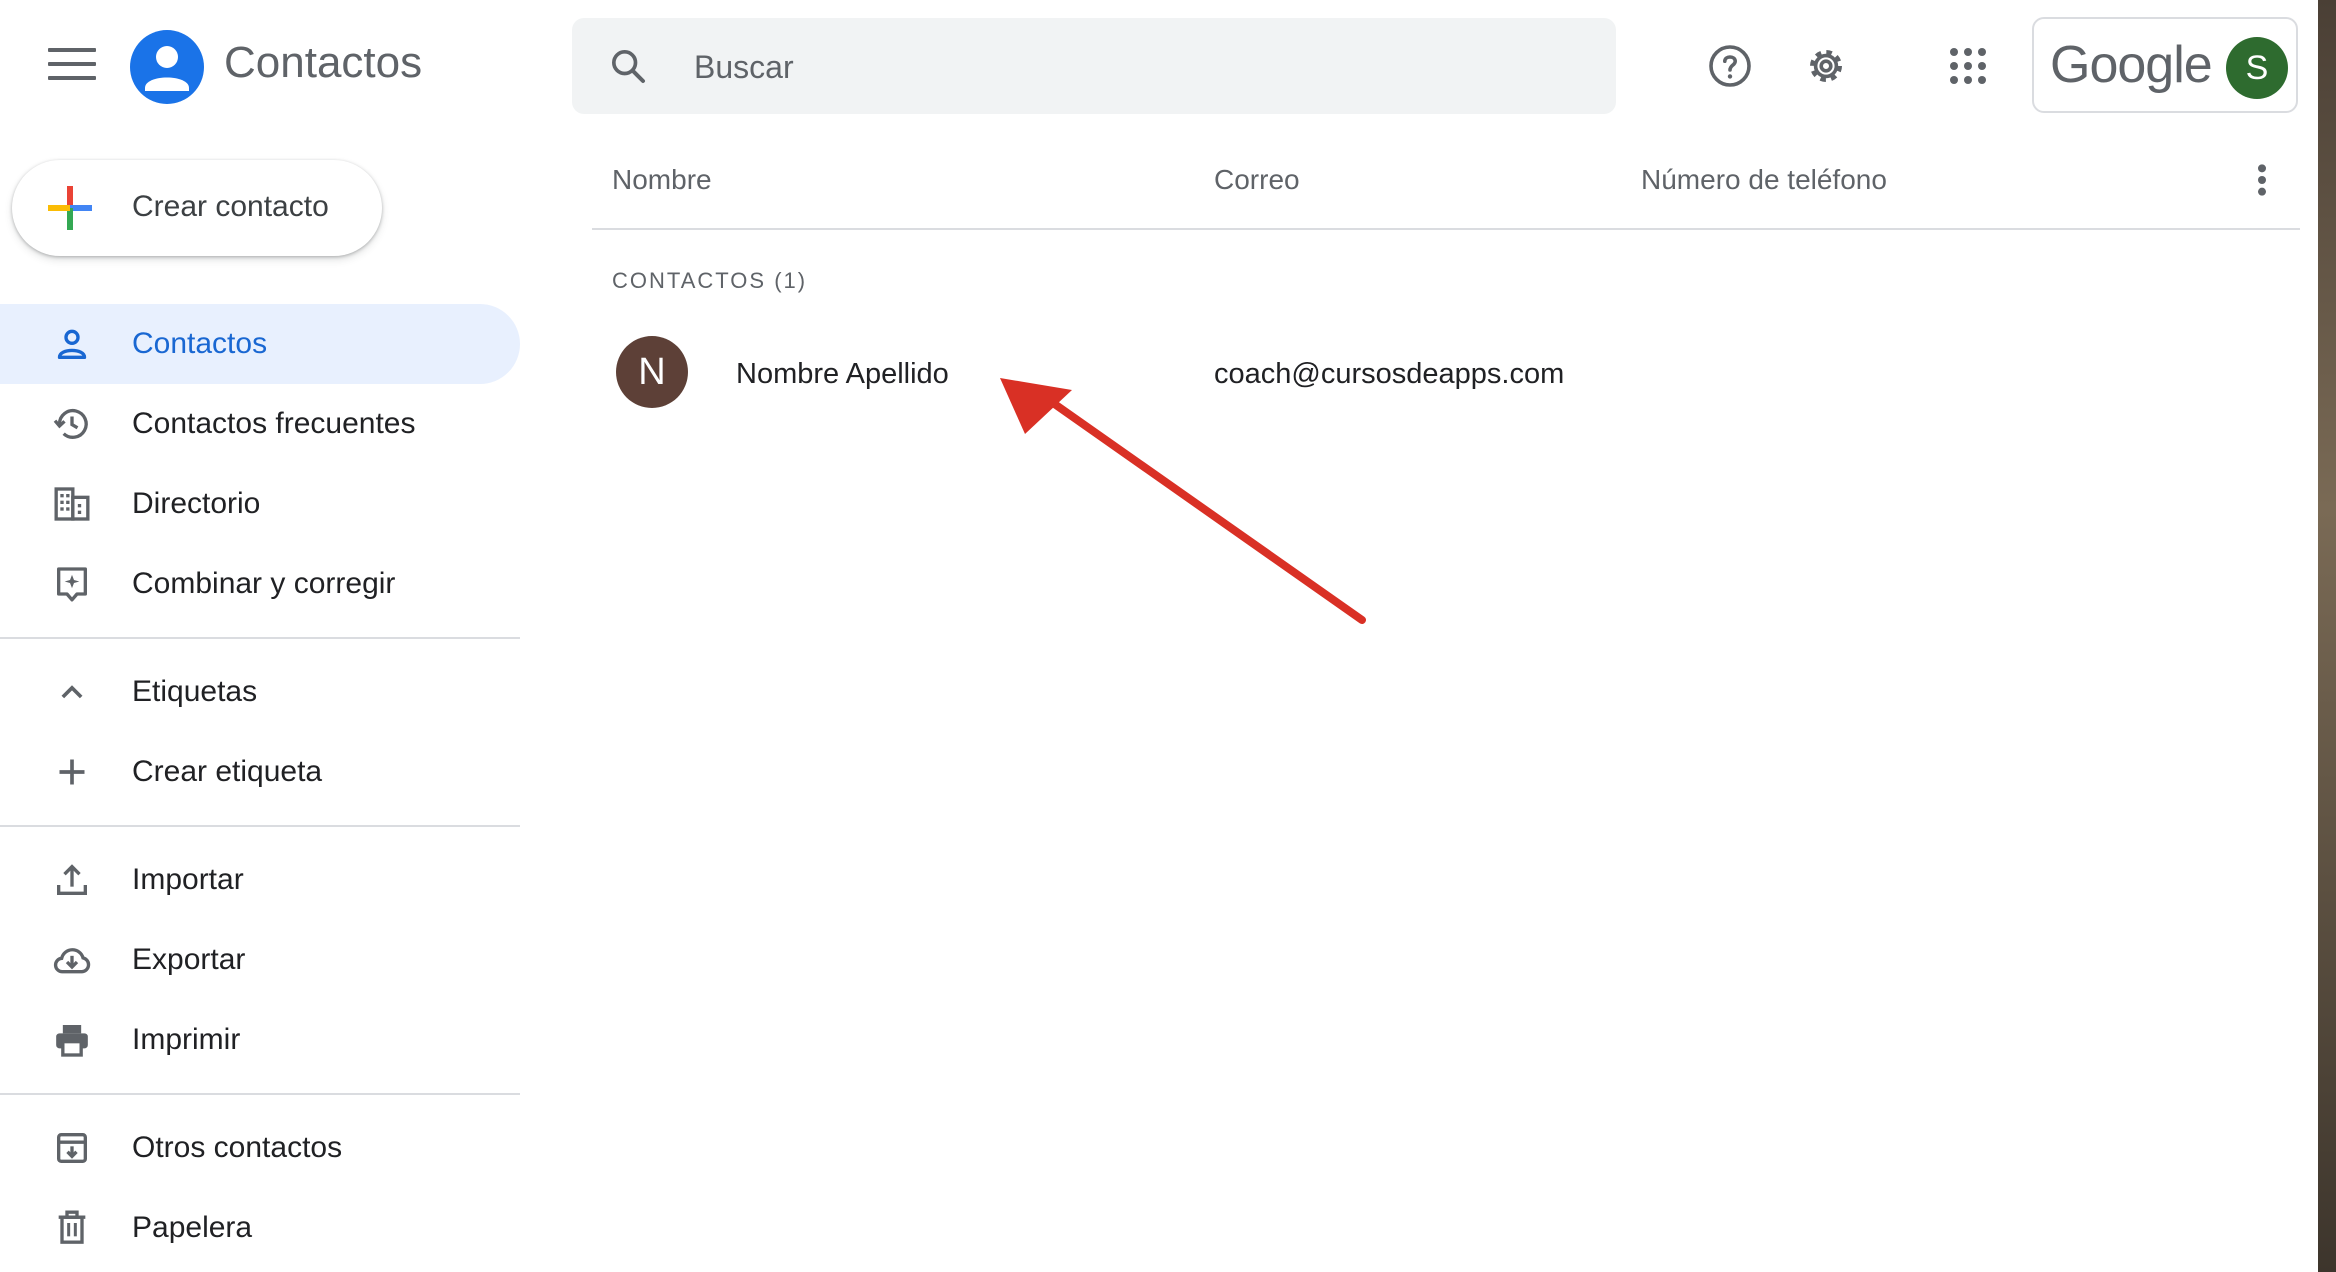 The height and width of the screenshot is (1272, 2336). What do you see at coordinates (274, 423) in the screenshot?
I see `sidebar-item-label: Contactos frecuentes` at bounding box center [274, 423].